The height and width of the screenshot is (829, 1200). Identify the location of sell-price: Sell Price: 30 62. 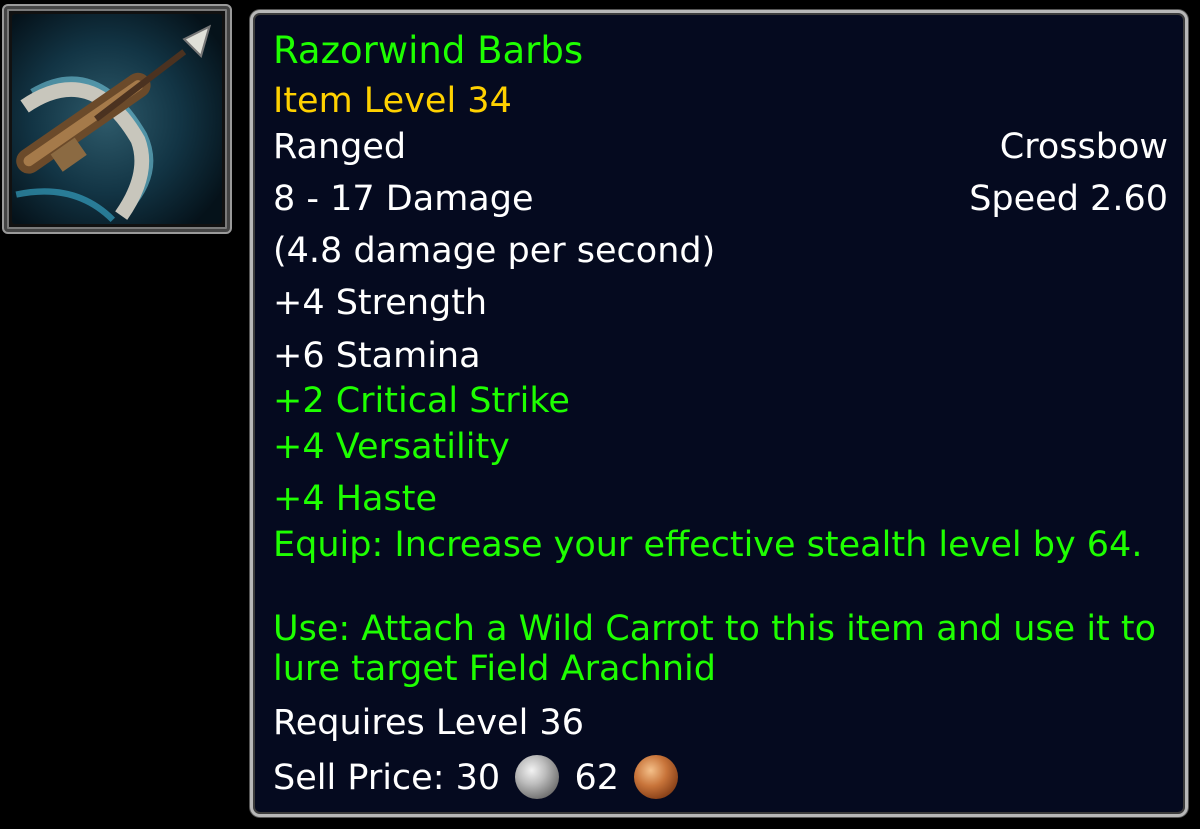
(477, 777).